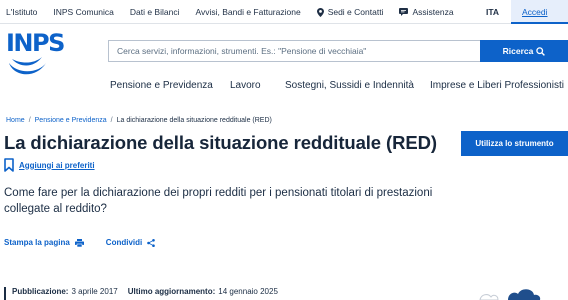 This screenshot has width=568, height=300. I want to click on nav-item-lavoro: Lavoro, so click(245, 85).